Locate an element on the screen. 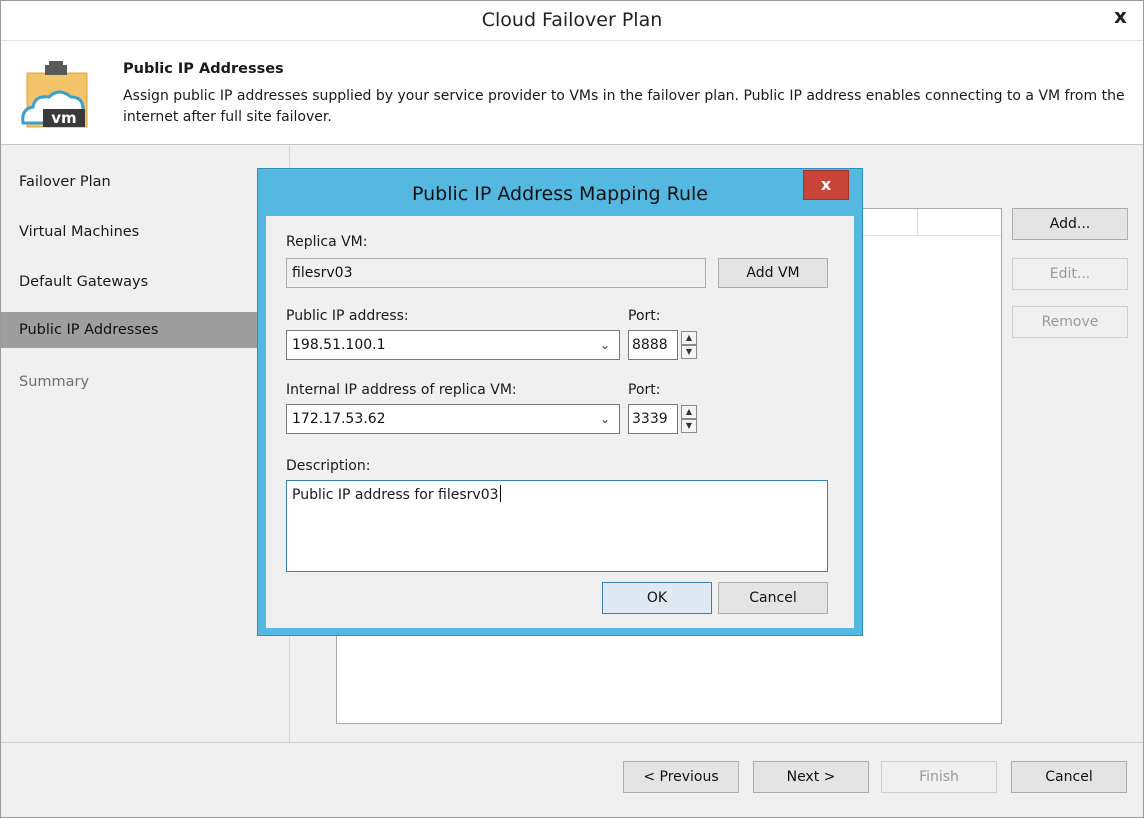 This screenshot has width=1144, height=818. internal-port-stepper: 3339 ▲ ▼ is located at coordinates (663, 419).